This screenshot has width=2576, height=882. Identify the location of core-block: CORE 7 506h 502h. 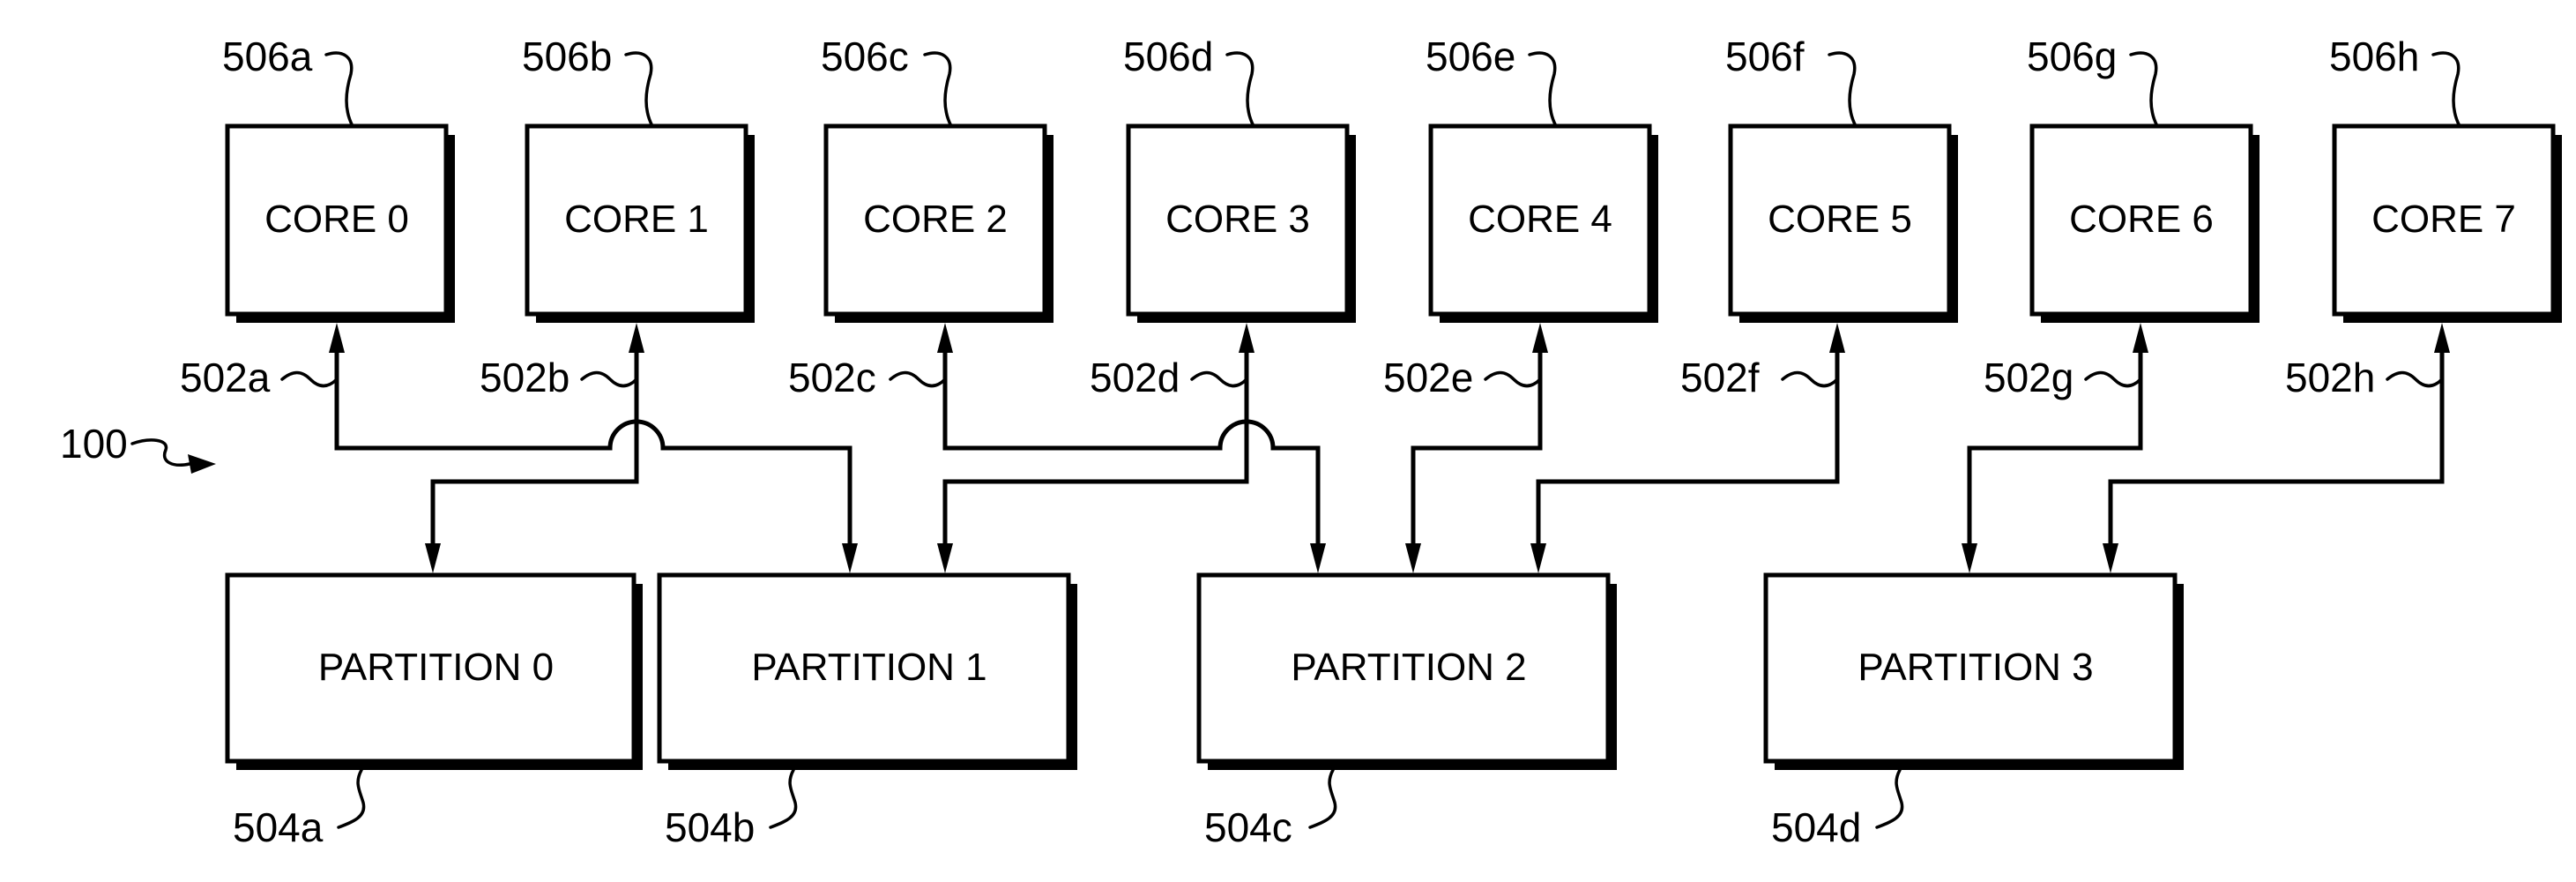
(2424, 217).